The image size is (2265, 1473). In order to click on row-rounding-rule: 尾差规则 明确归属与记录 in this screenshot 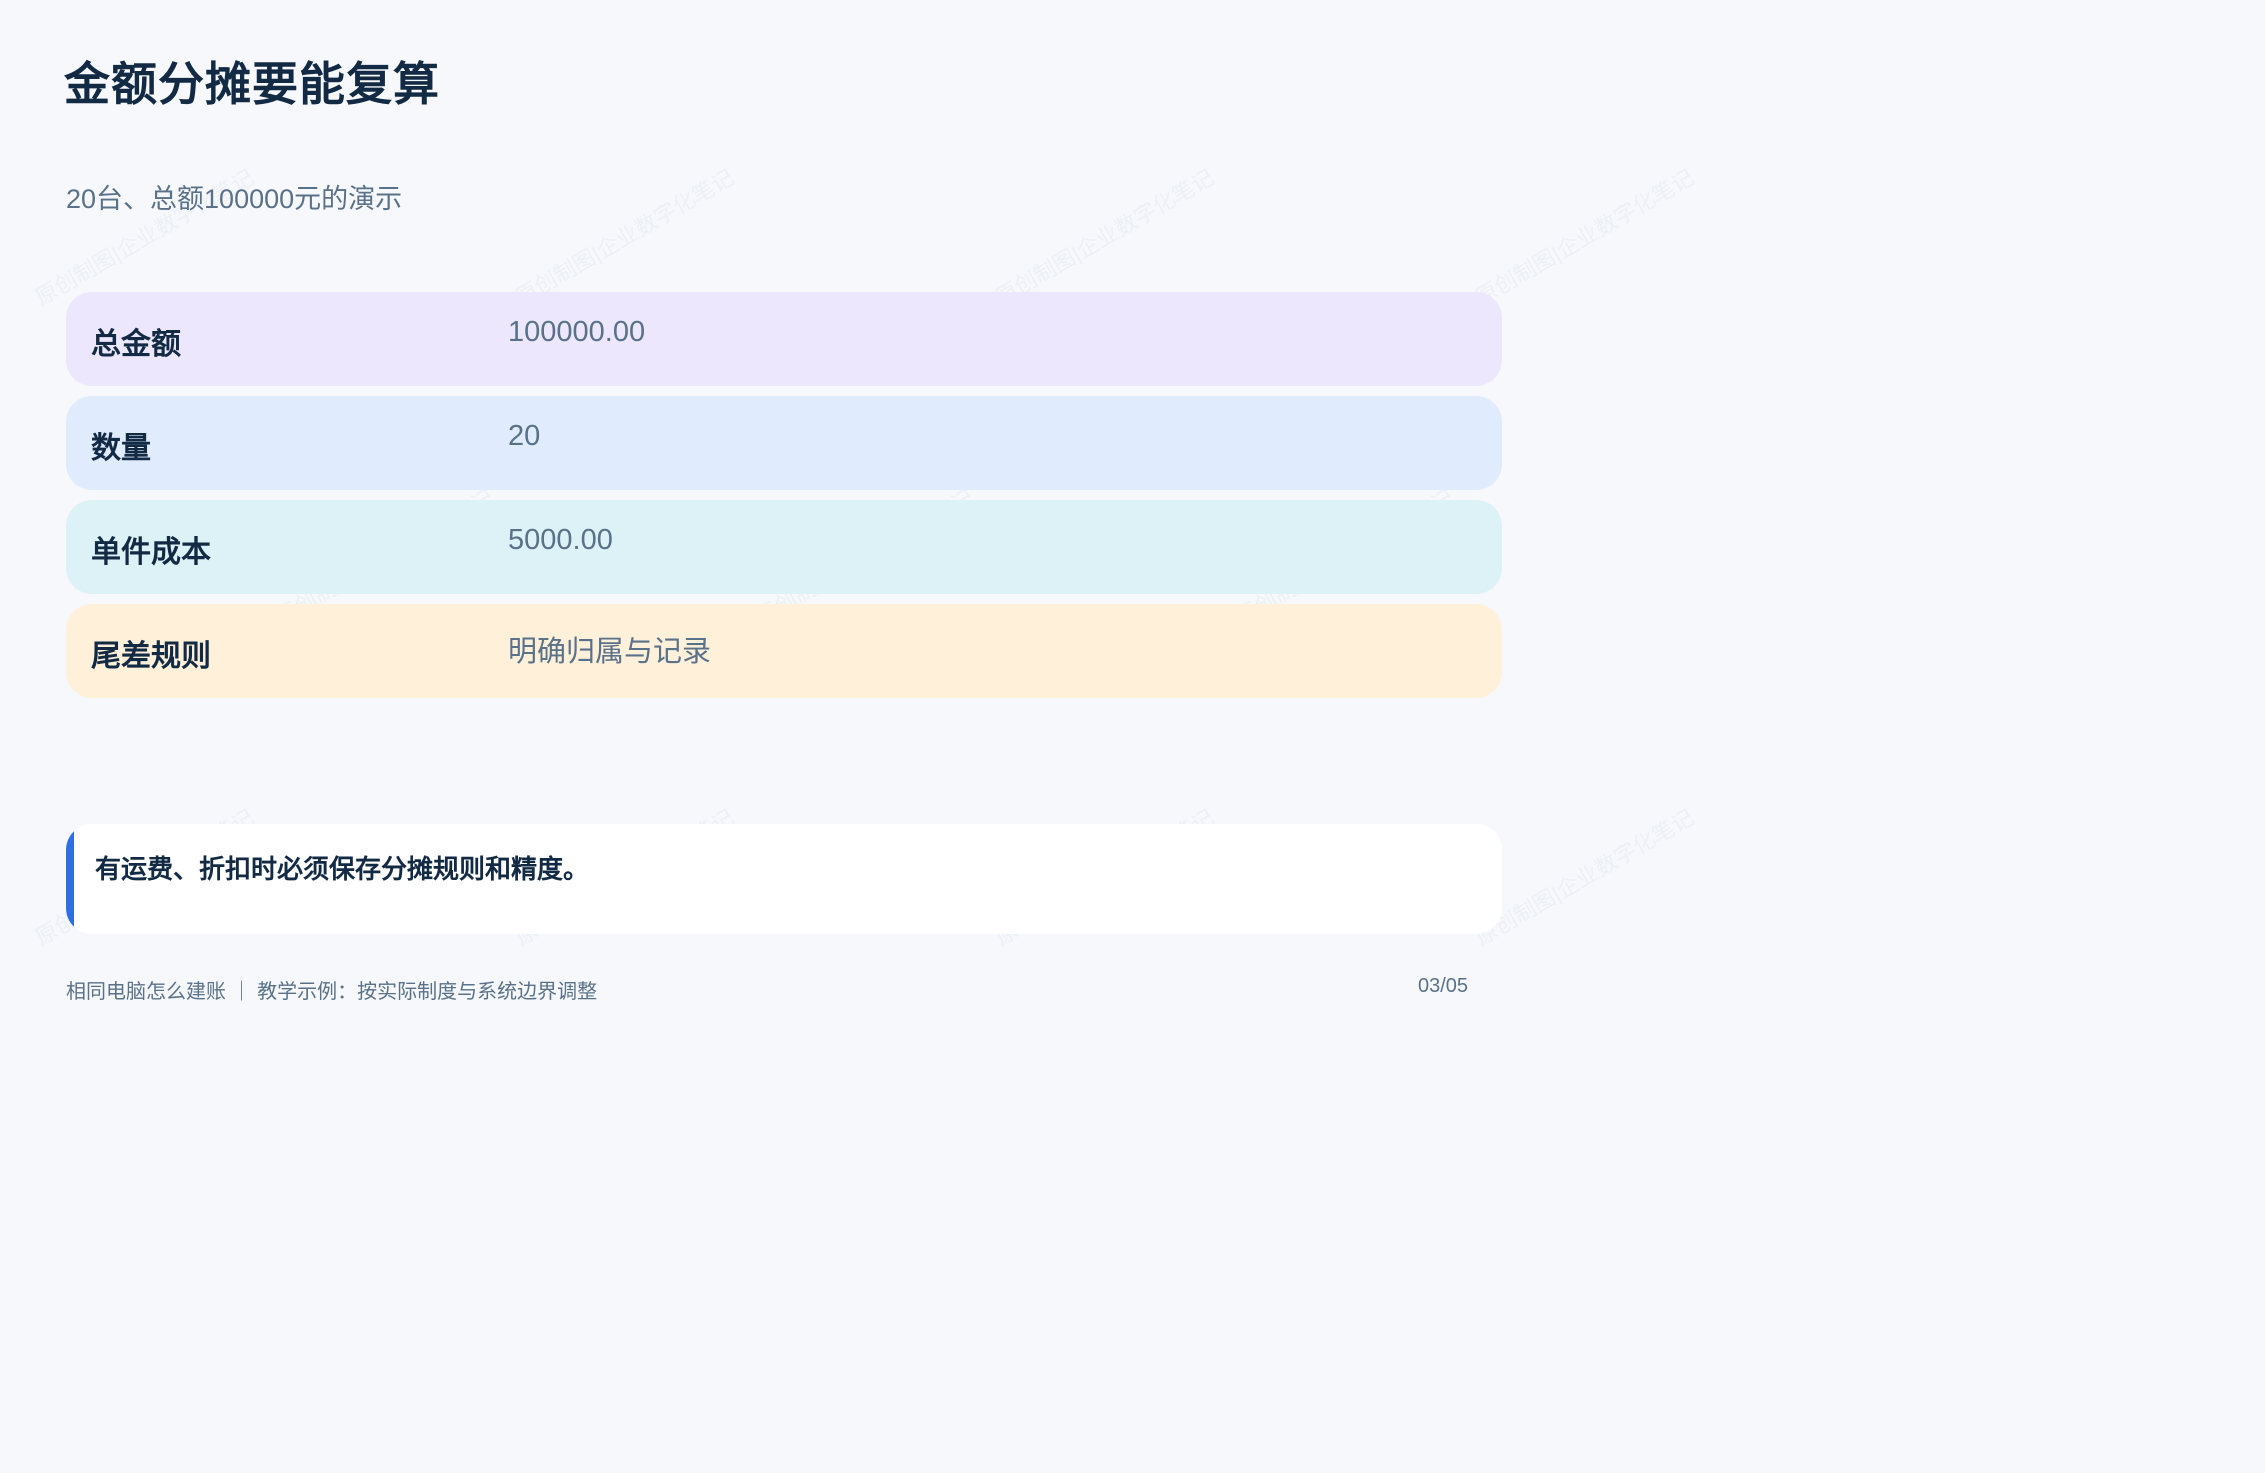, I will do `click(784, 651)`.